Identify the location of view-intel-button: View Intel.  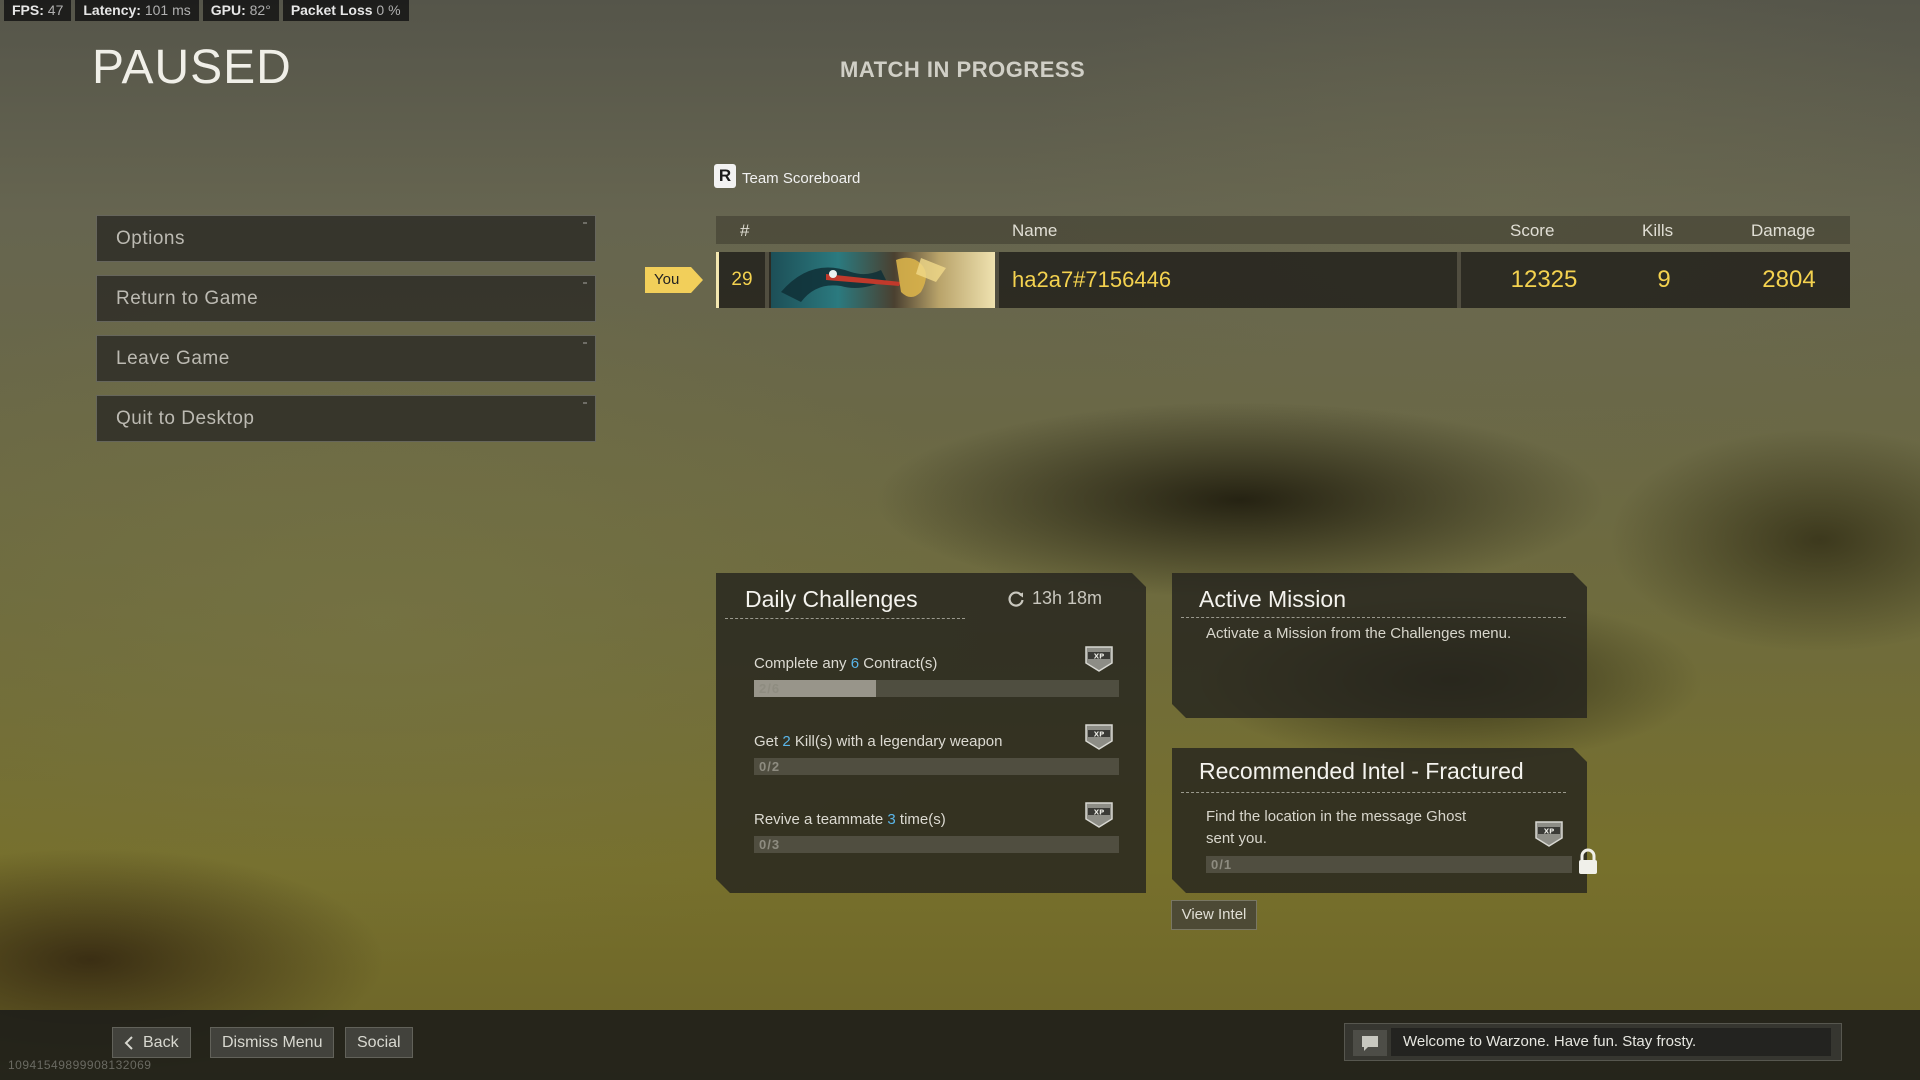
(1214, 915).